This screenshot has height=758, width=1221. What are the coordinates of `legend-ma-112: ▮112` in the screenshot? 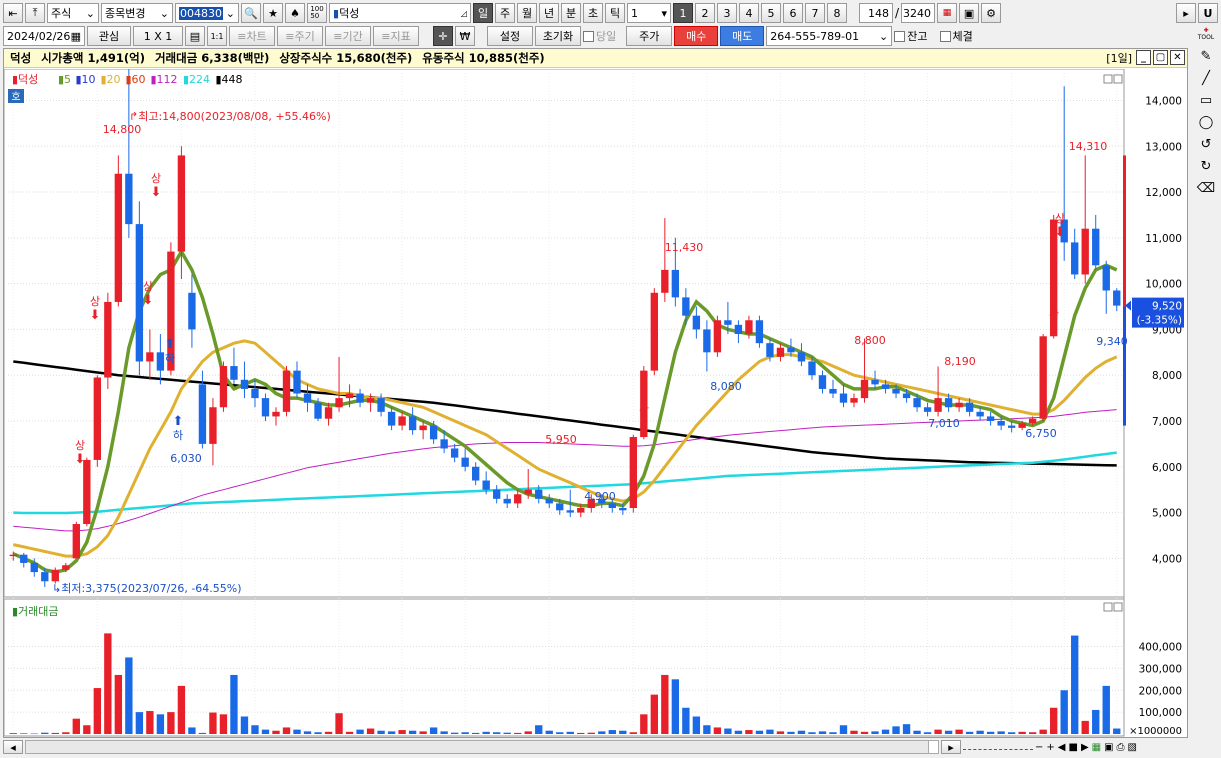 It's located at (164, 79).